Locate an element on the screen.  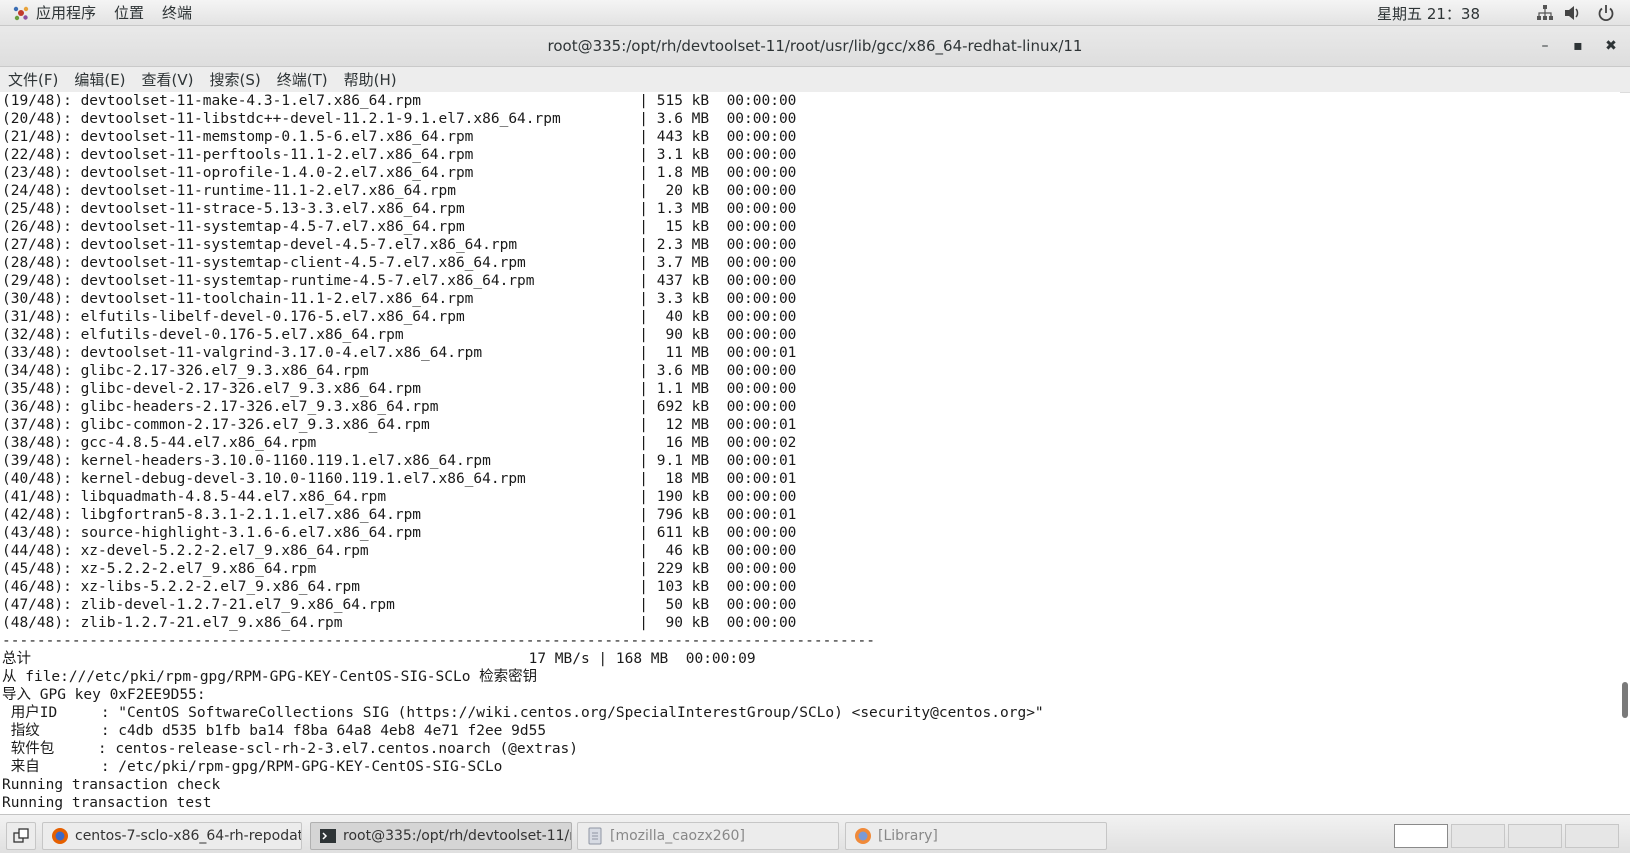
applications-icon is located at coordinates (21, 13).